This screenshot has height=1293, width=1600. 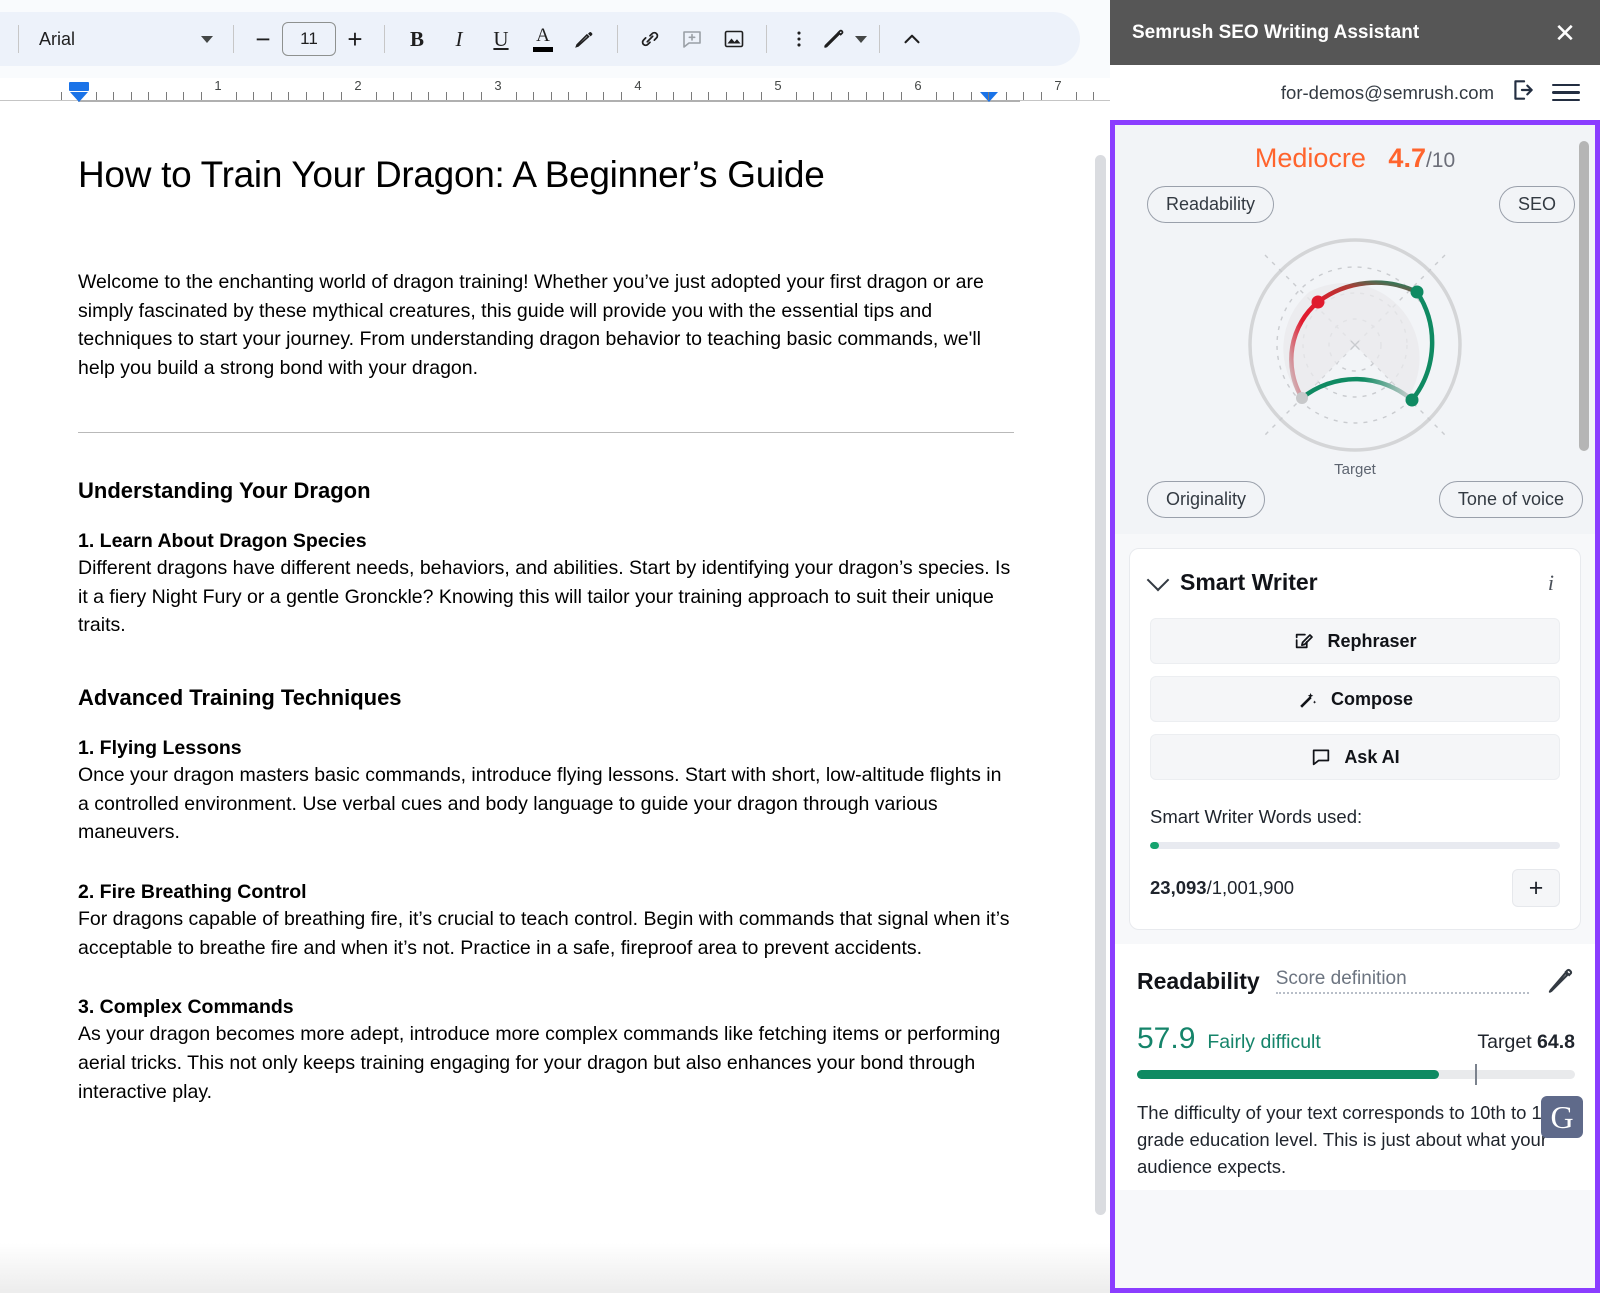 I want to click on text-color-button: A, so click(x=543, y=39).